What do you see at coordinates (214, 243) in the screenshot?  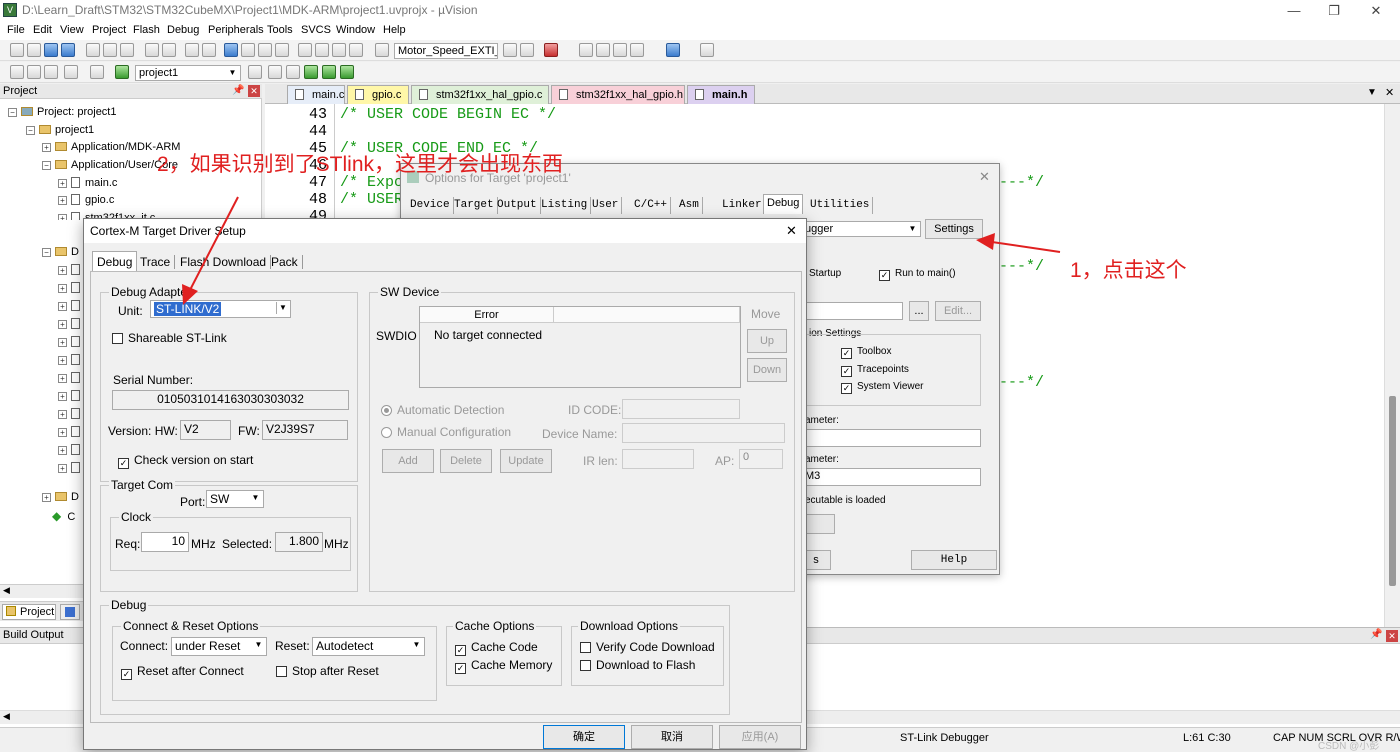 I see `arrow-step2-line` at bounding box center [214, 243].